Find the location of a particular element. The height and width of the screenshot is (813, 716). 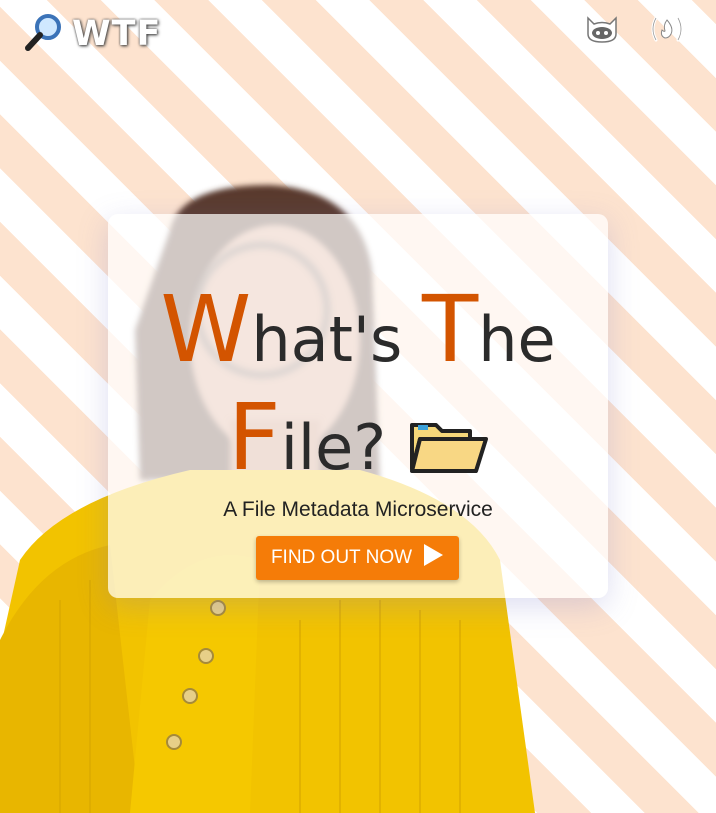

play-icon is located at coordinates (433, 558).